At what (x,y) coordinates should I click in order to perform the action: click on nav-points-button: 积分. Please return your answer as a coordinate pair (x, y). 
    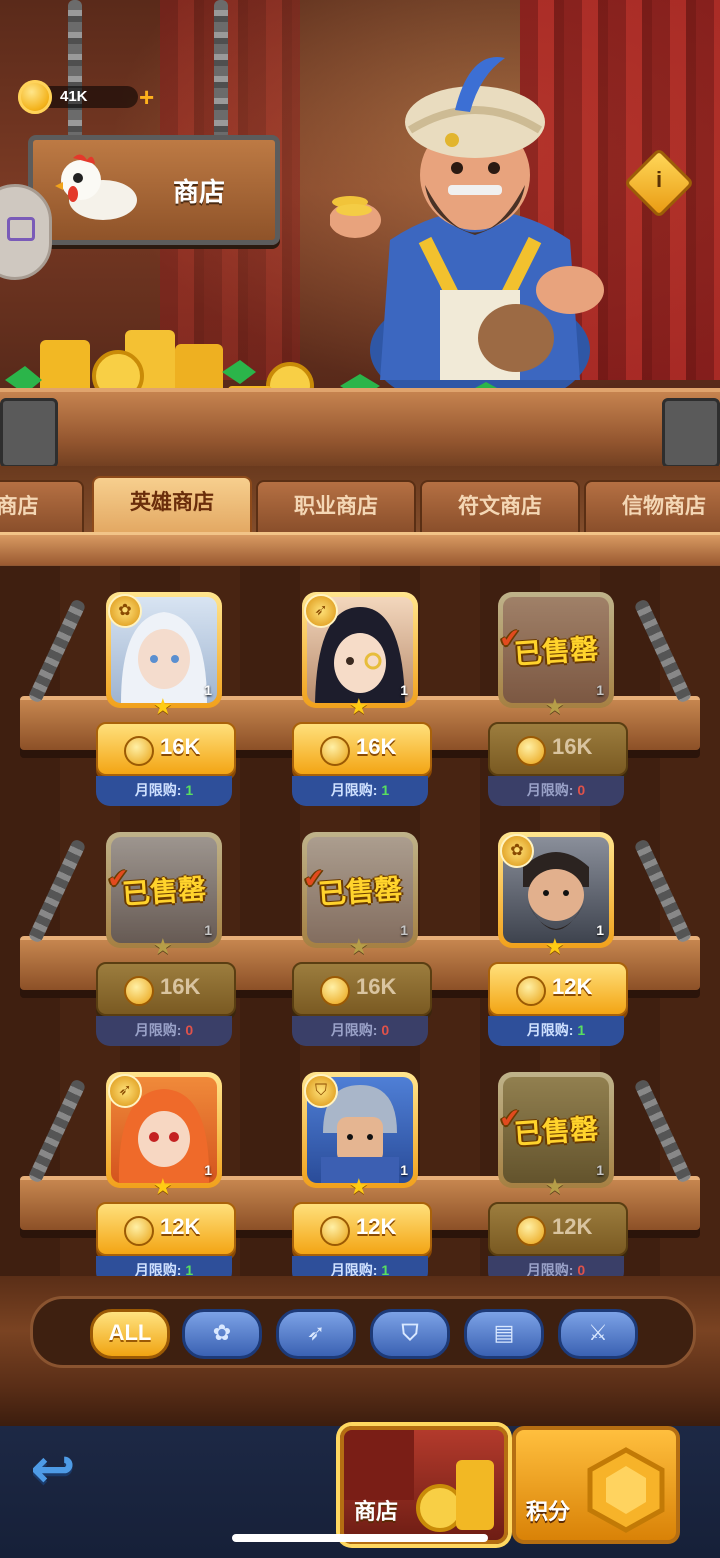
    Looking at the image, I should click on (596, 1485).